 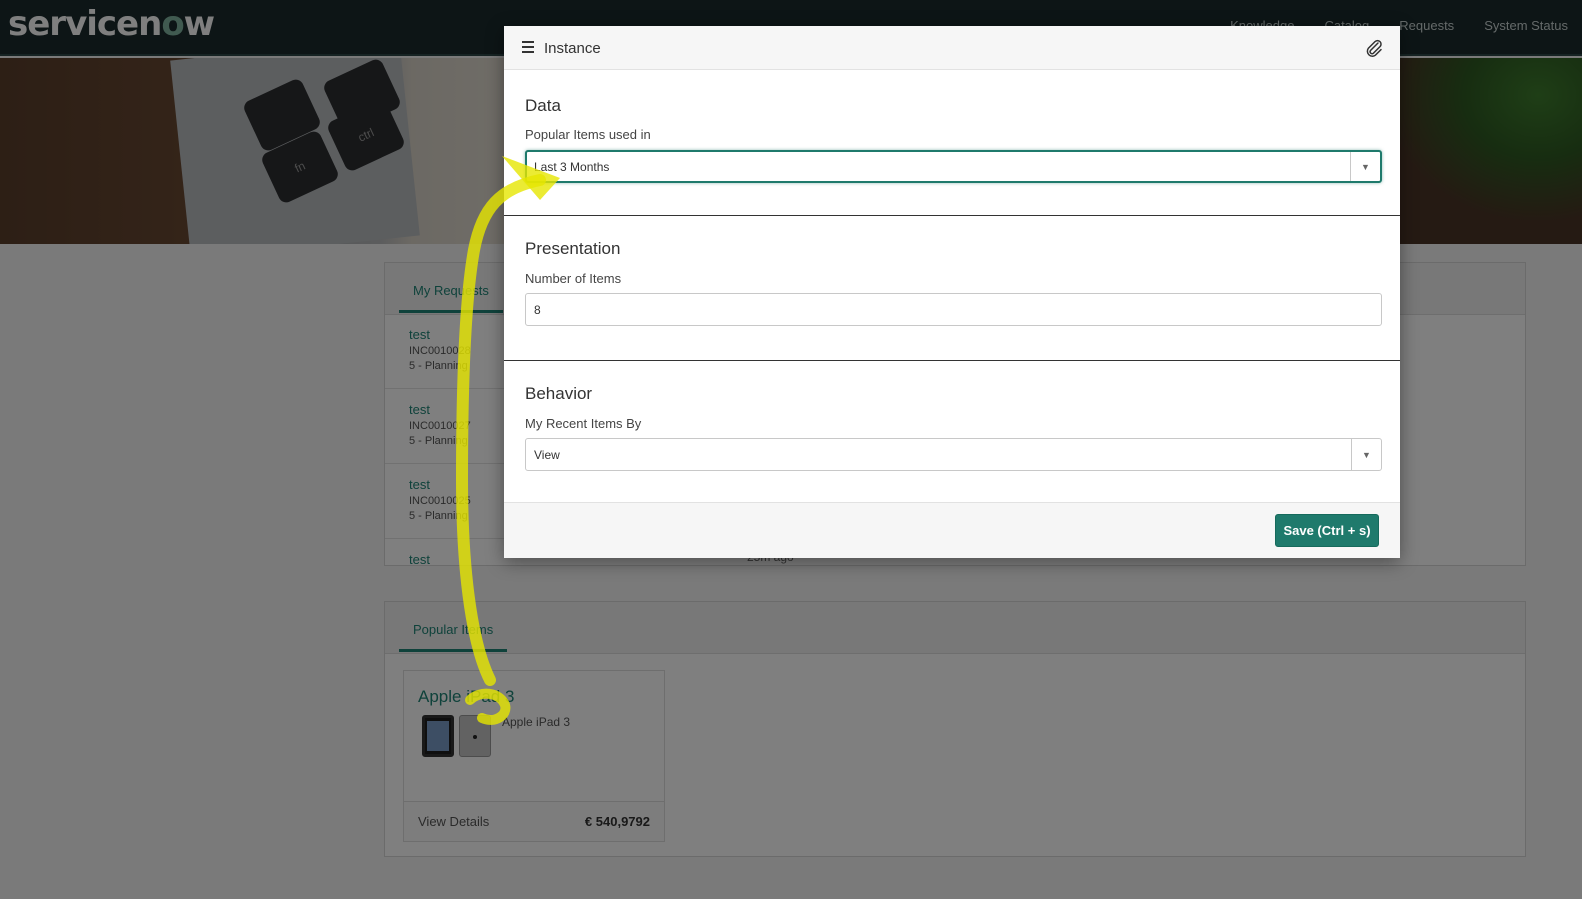 What do you see at coordinates (1327, 530) in the screenshot?
I see `save-button: Save (Ctrl + s)` at bounding box center [1327, 530].